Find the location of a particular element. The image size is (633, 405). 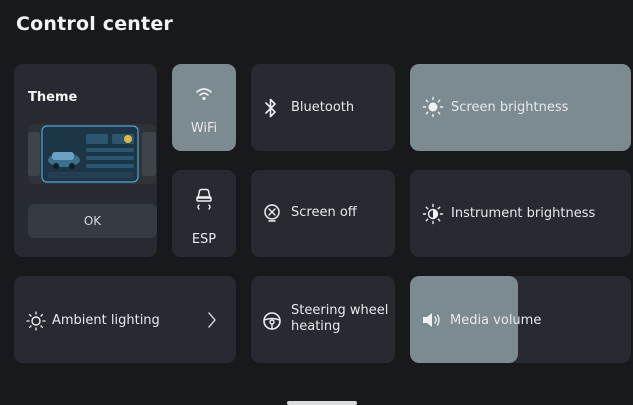

bluetooth-label: Bluetooth is located at coordinates (323, 107).